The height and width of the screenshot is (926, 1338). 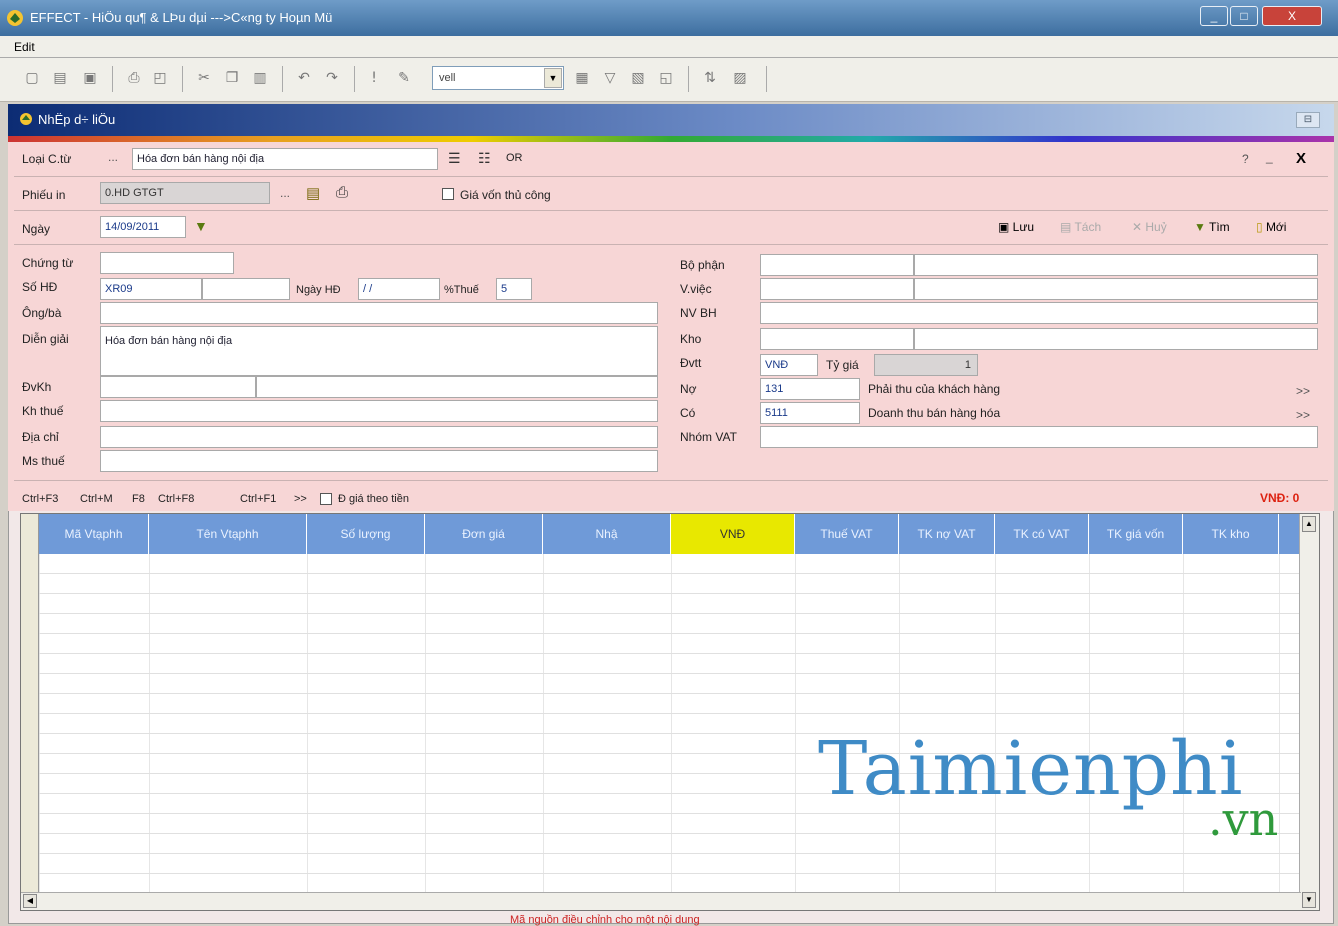 What do you see at coordinates (304, 78) in the screenshot?
I see `undo-icon: ↶` at bounding box center [304, 78].